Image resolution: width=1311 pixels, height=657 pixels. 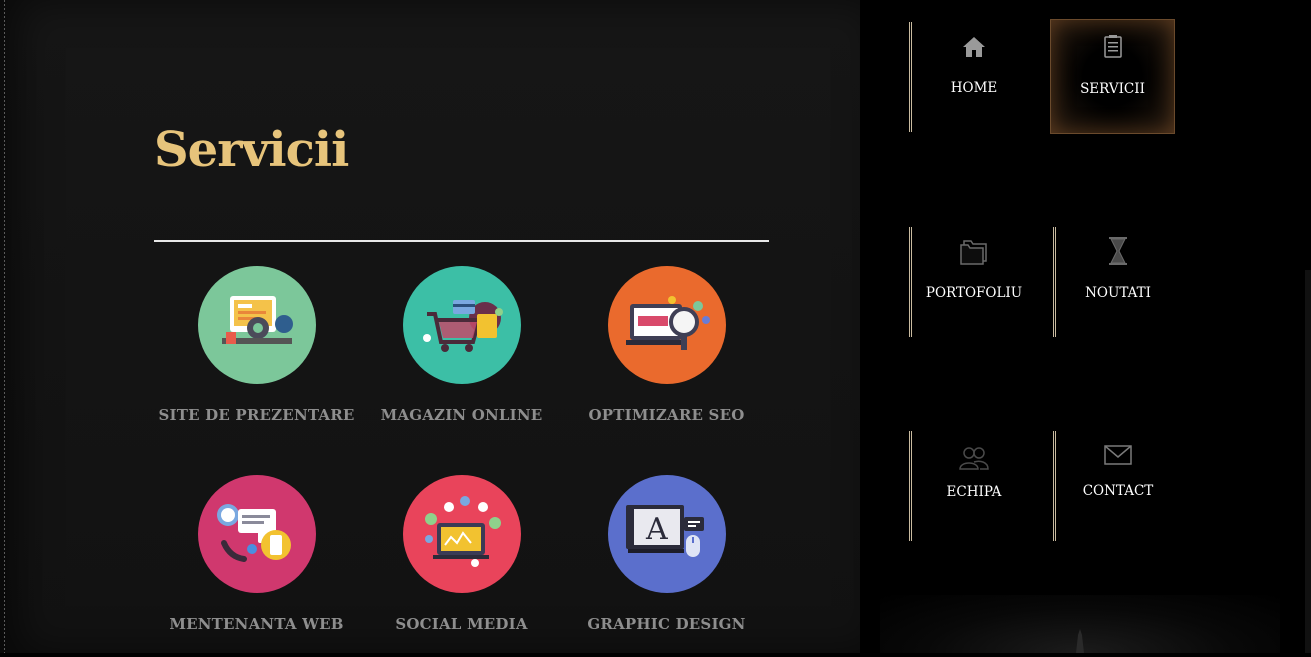 I want to click on home-icon, so click(x=974, y=47).